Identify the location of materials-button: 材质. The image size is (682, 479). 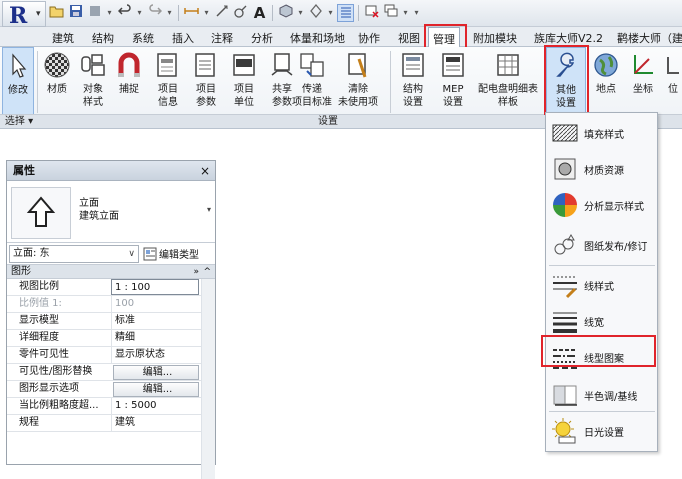
(57, 81).